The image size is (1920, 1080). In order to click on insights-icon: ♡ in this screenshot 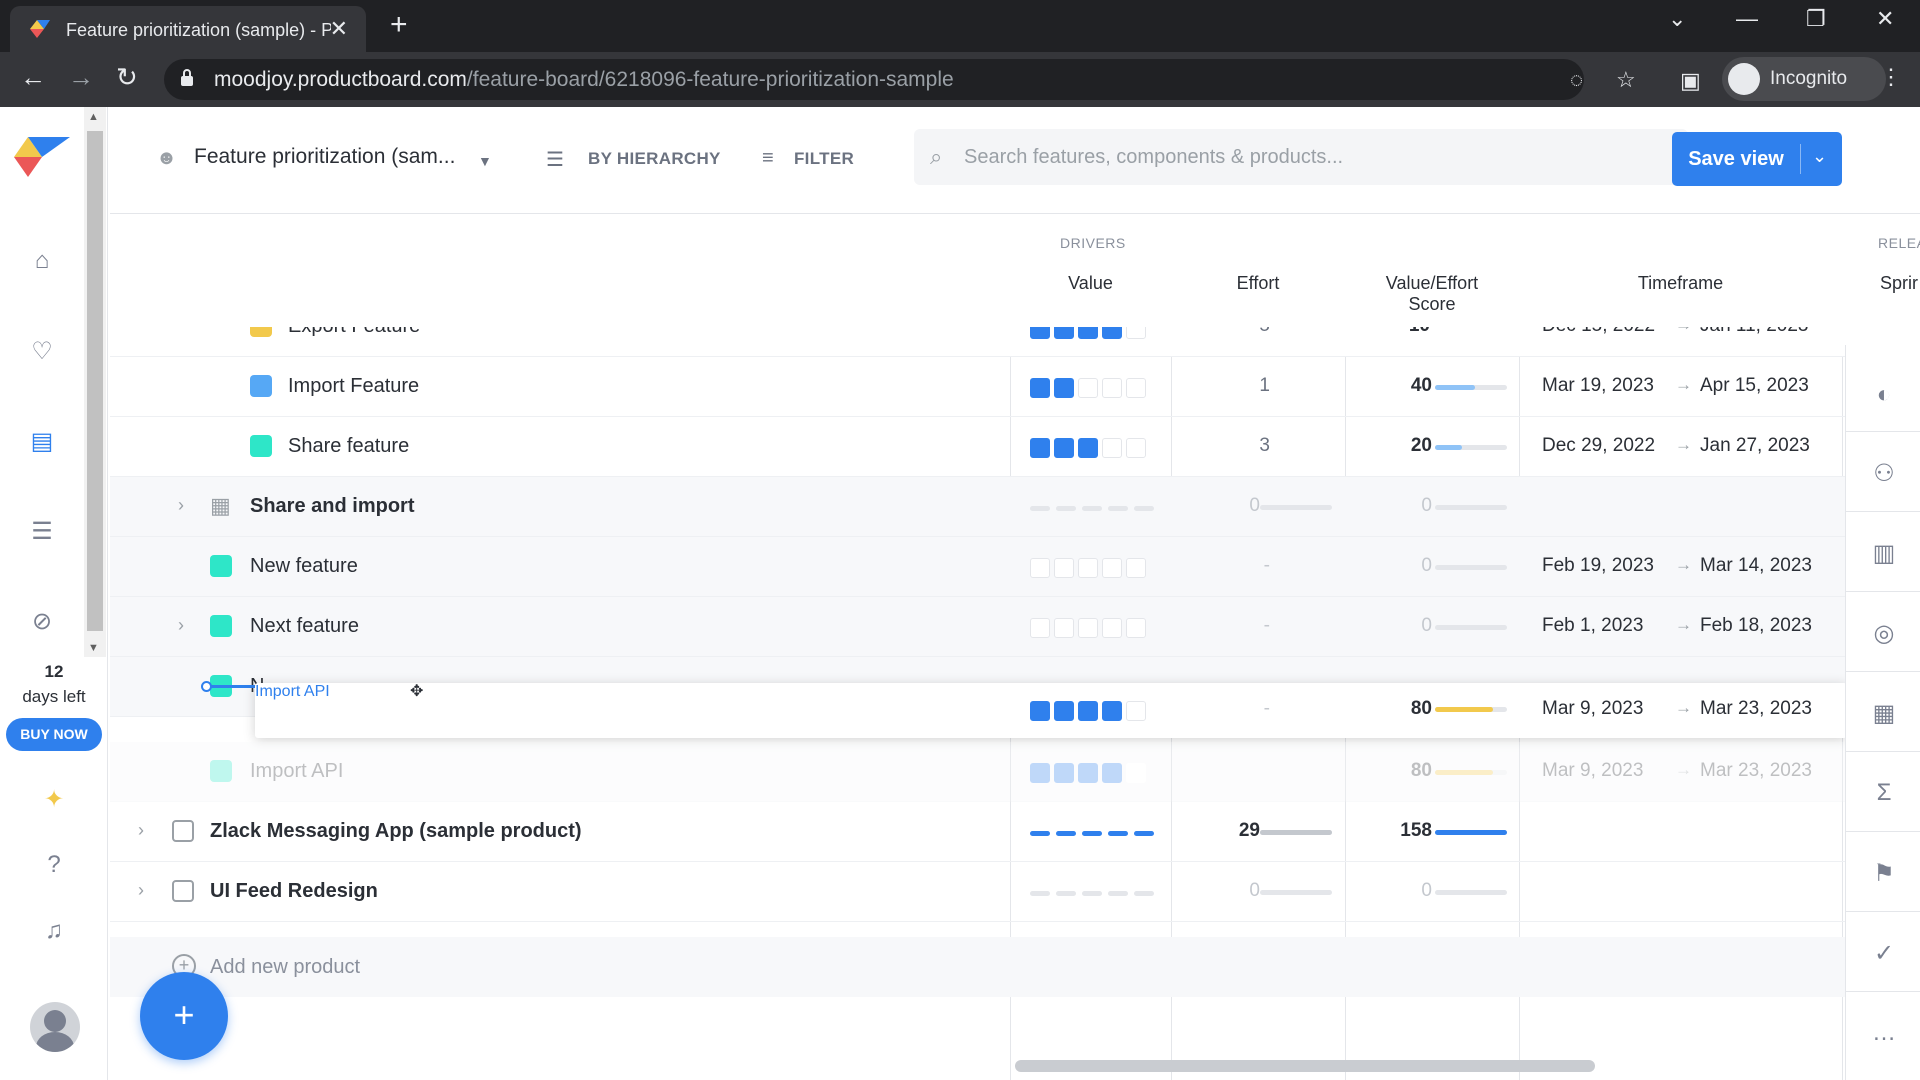, I will do `click(42, 351)`.